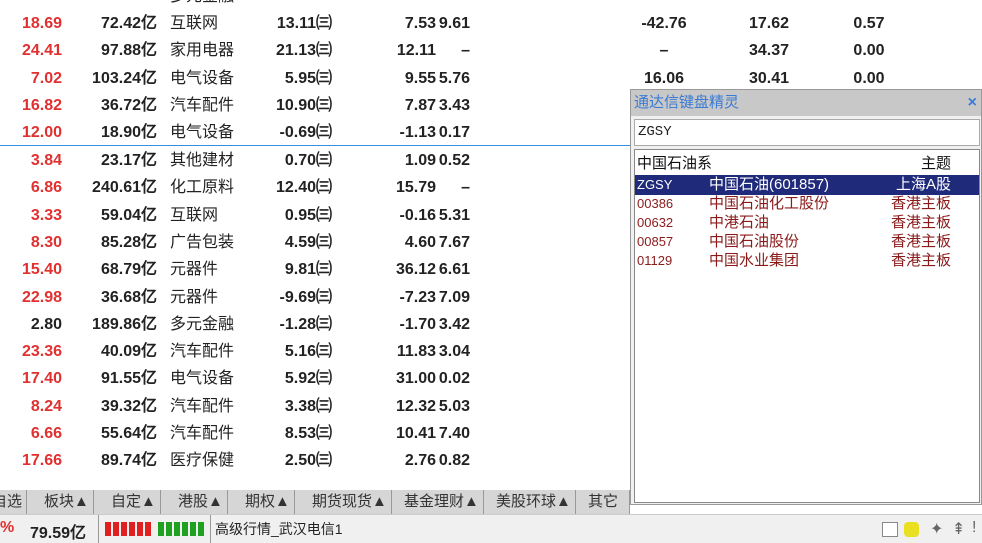 Image resolution: width=982 pixels, height=543 pixels. I want to click on tab-1: 板块▲, so click(67, 502).